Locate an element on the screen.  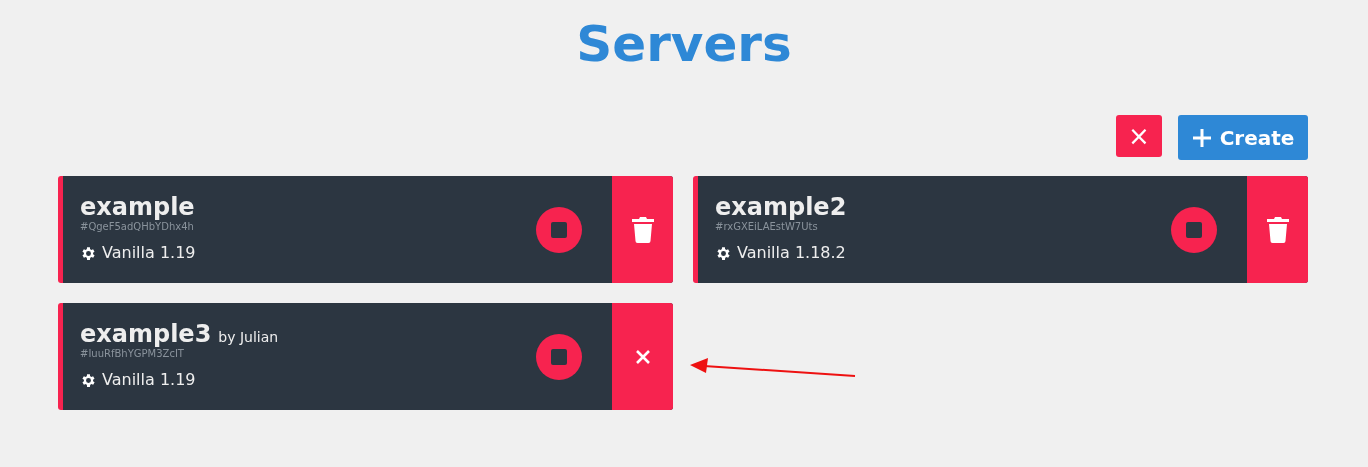
server-id: #QgeF5adQHbYDhx4h is located at coordinates (137, 227).